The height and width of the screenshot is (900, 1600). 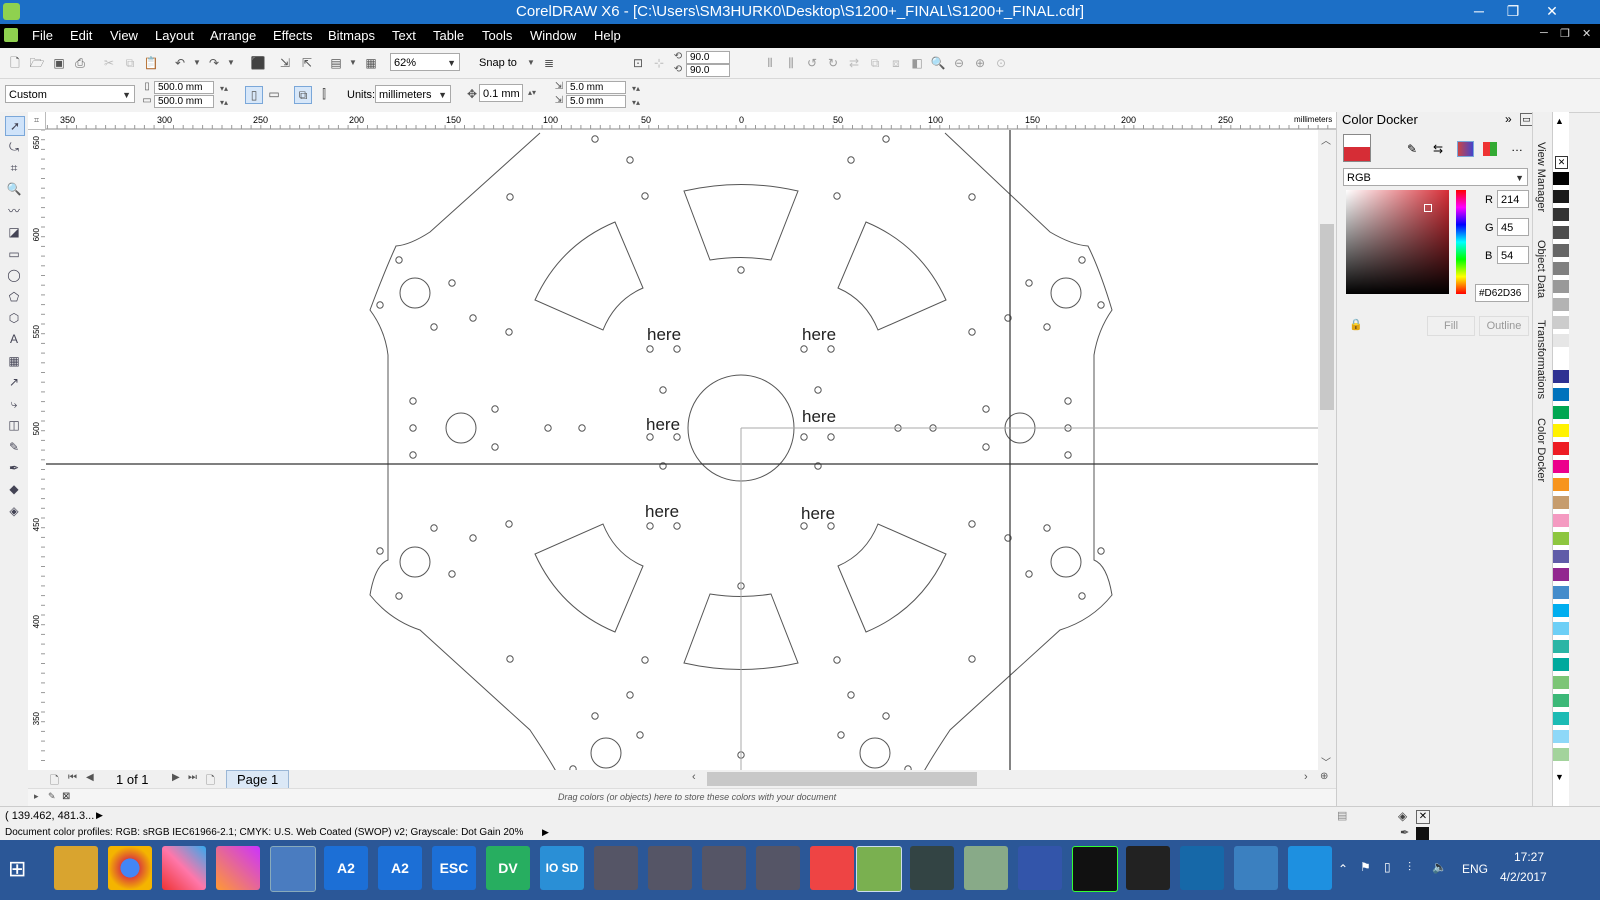 I want to click on no-color-swatch: ✕, so click(x=1561, y=162).